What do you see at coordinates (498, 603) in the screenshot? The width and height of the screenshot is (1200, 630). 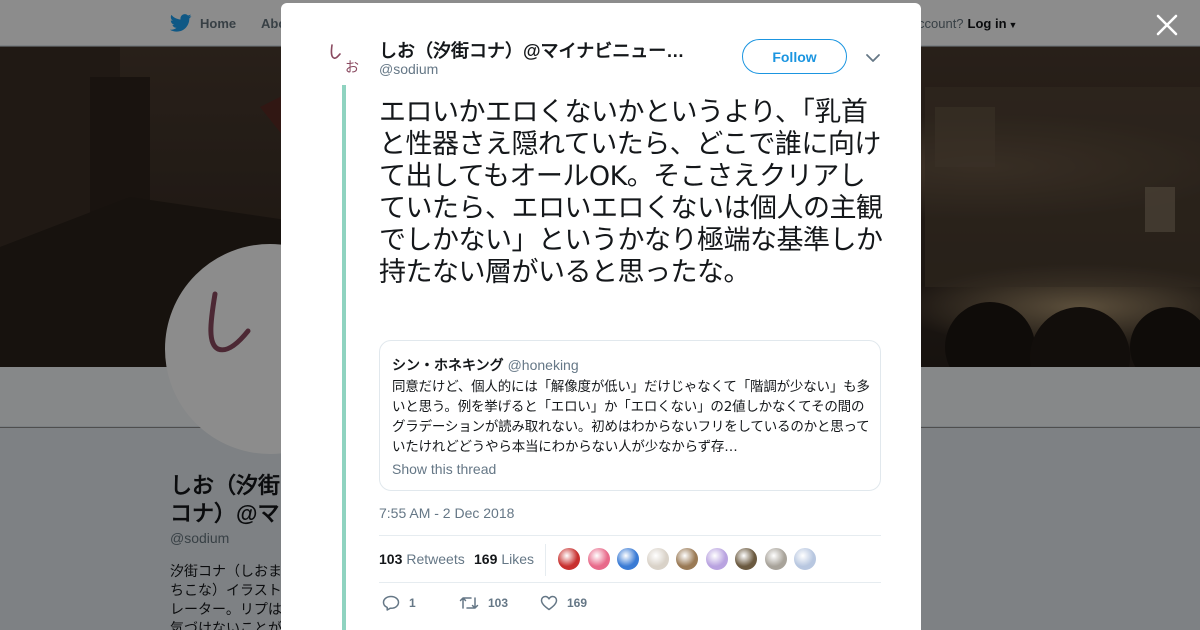 I see `retweet-count: 103` at bounding box center [498, 603].